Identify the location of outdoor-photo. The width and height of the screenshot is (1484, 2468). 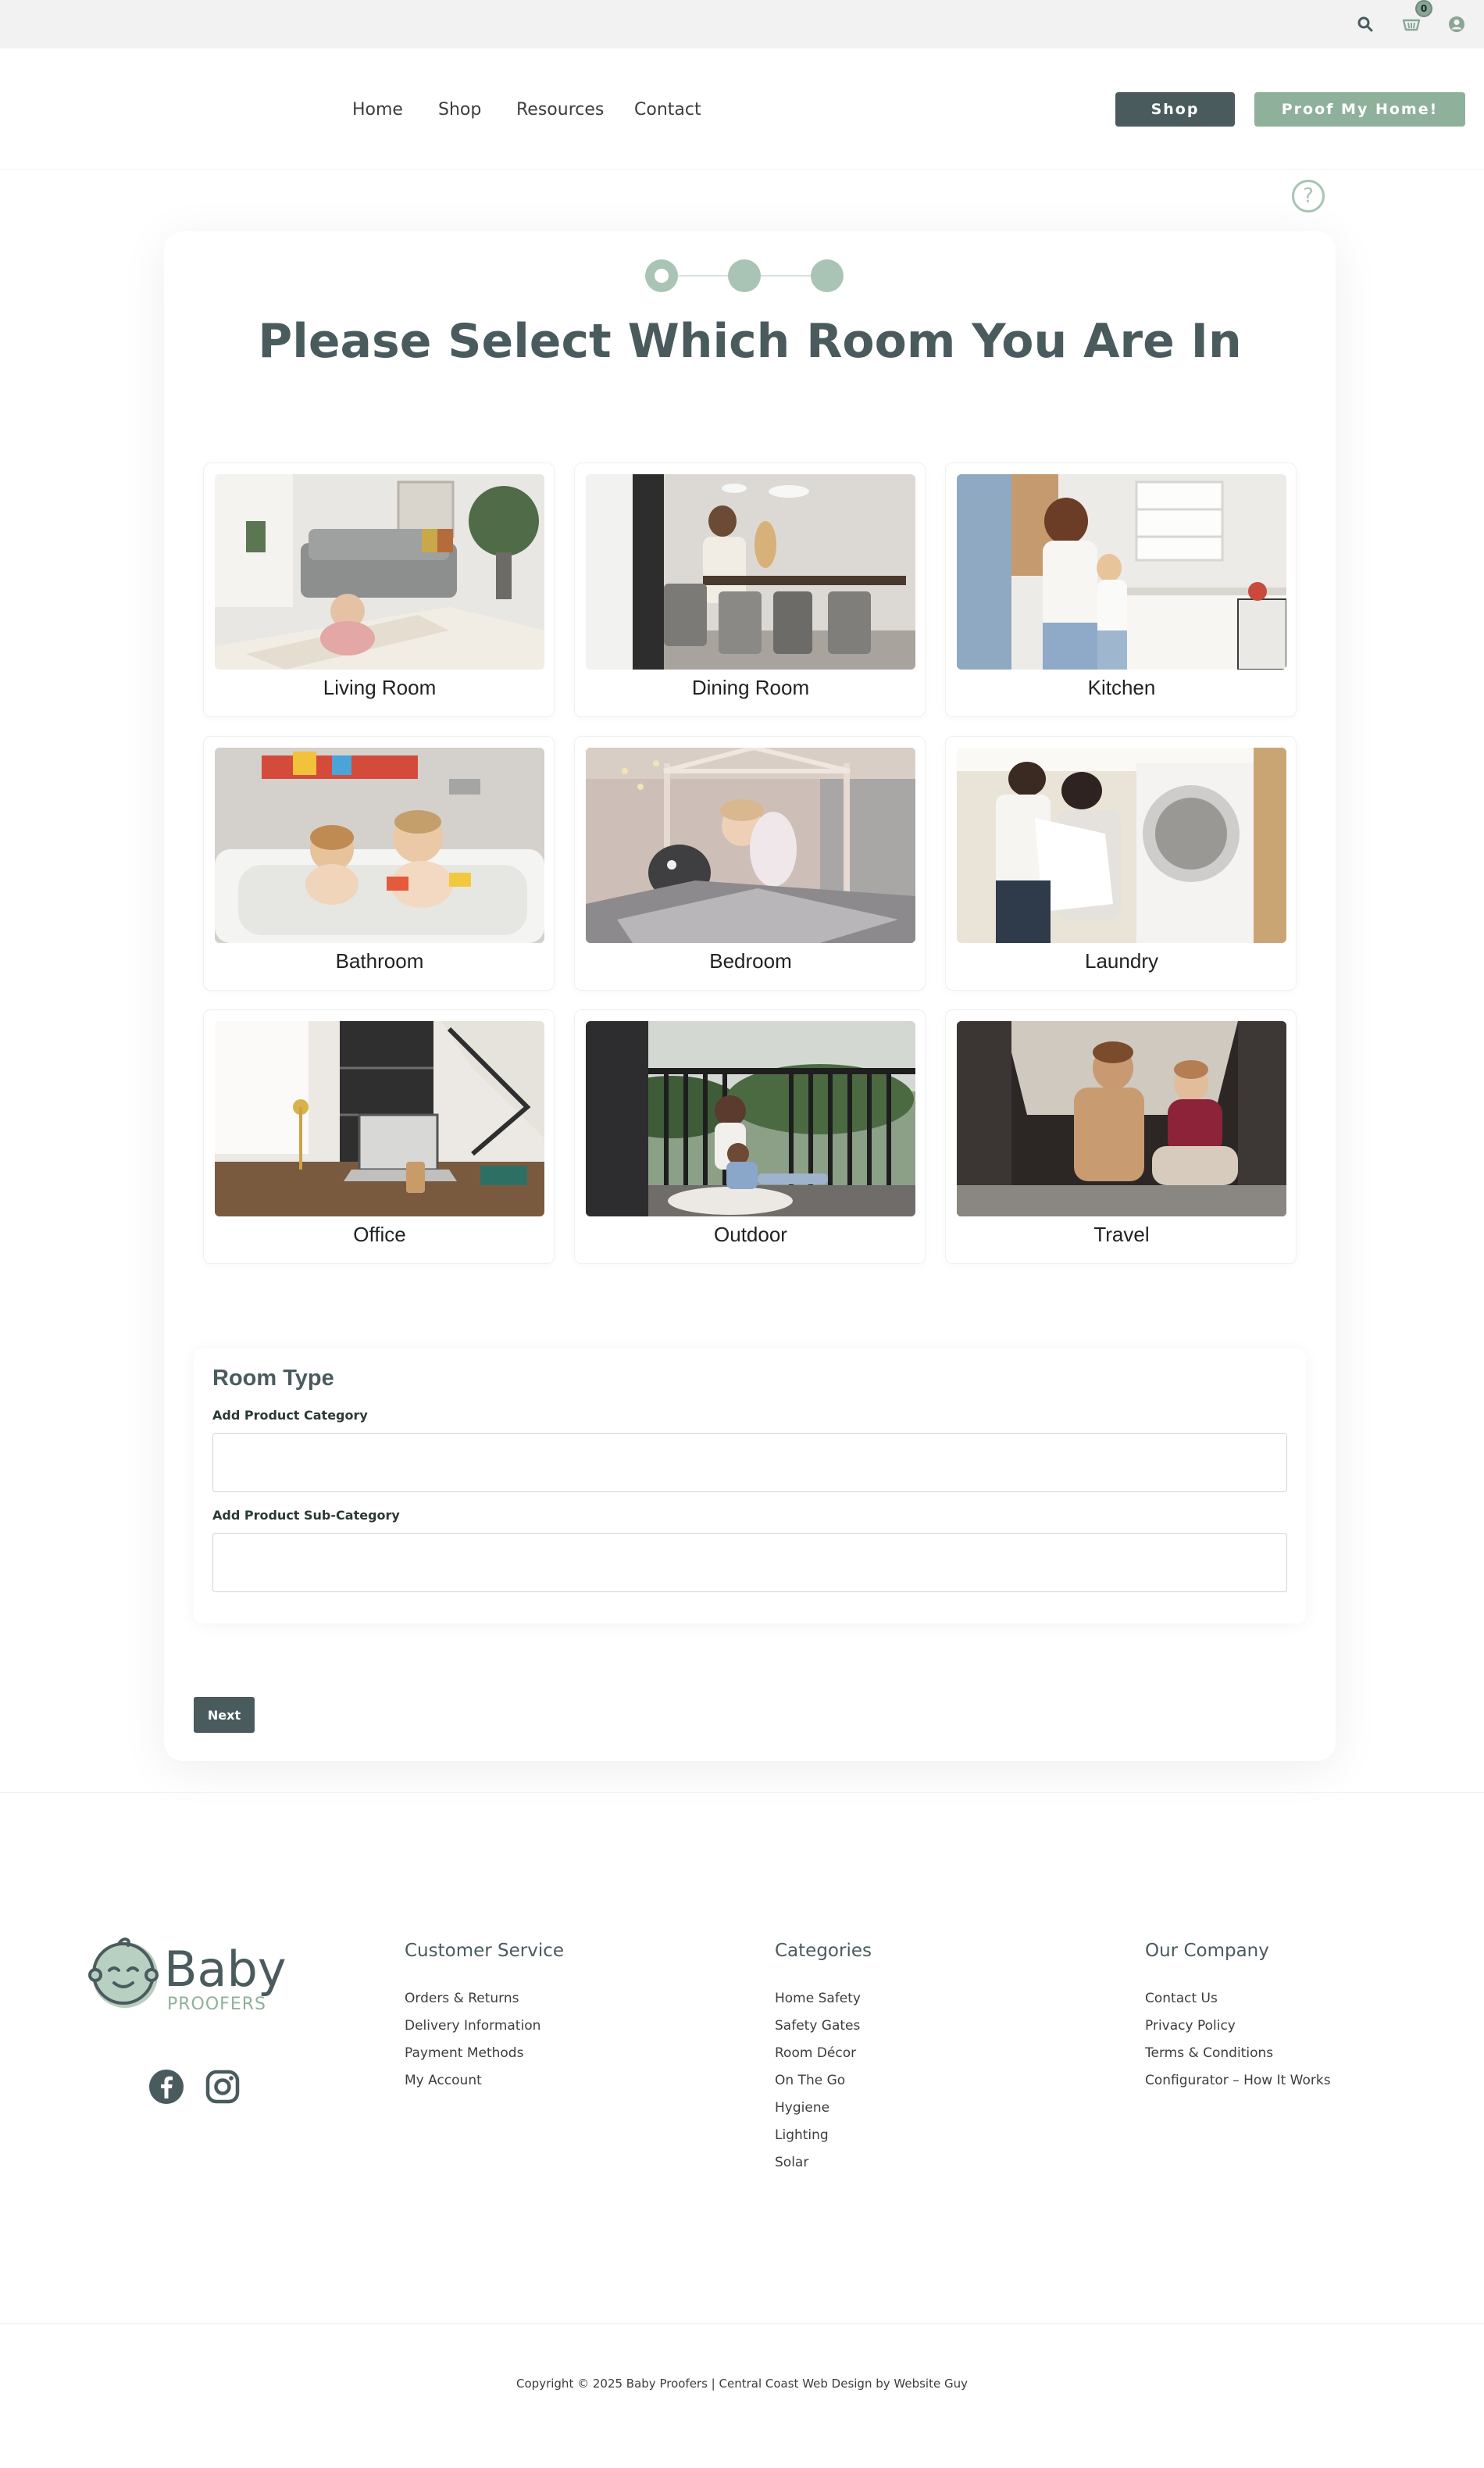
(750, 1118).